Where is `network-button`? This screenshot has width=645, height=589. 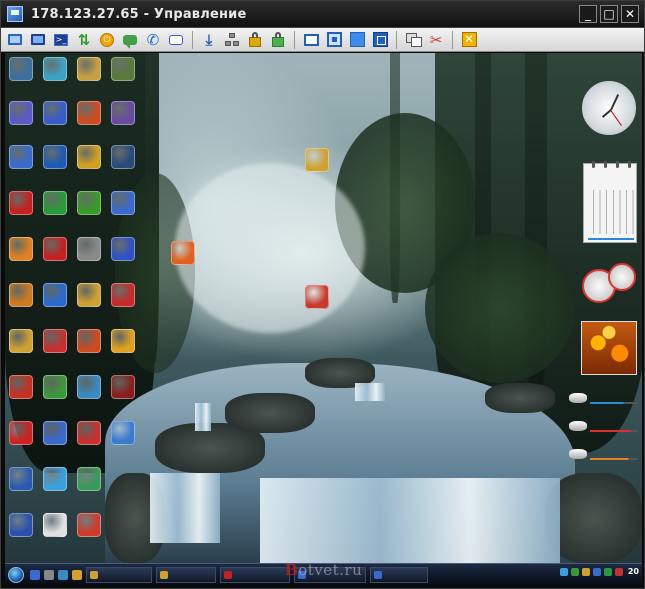 network-button is located at coordinates (232, 40).